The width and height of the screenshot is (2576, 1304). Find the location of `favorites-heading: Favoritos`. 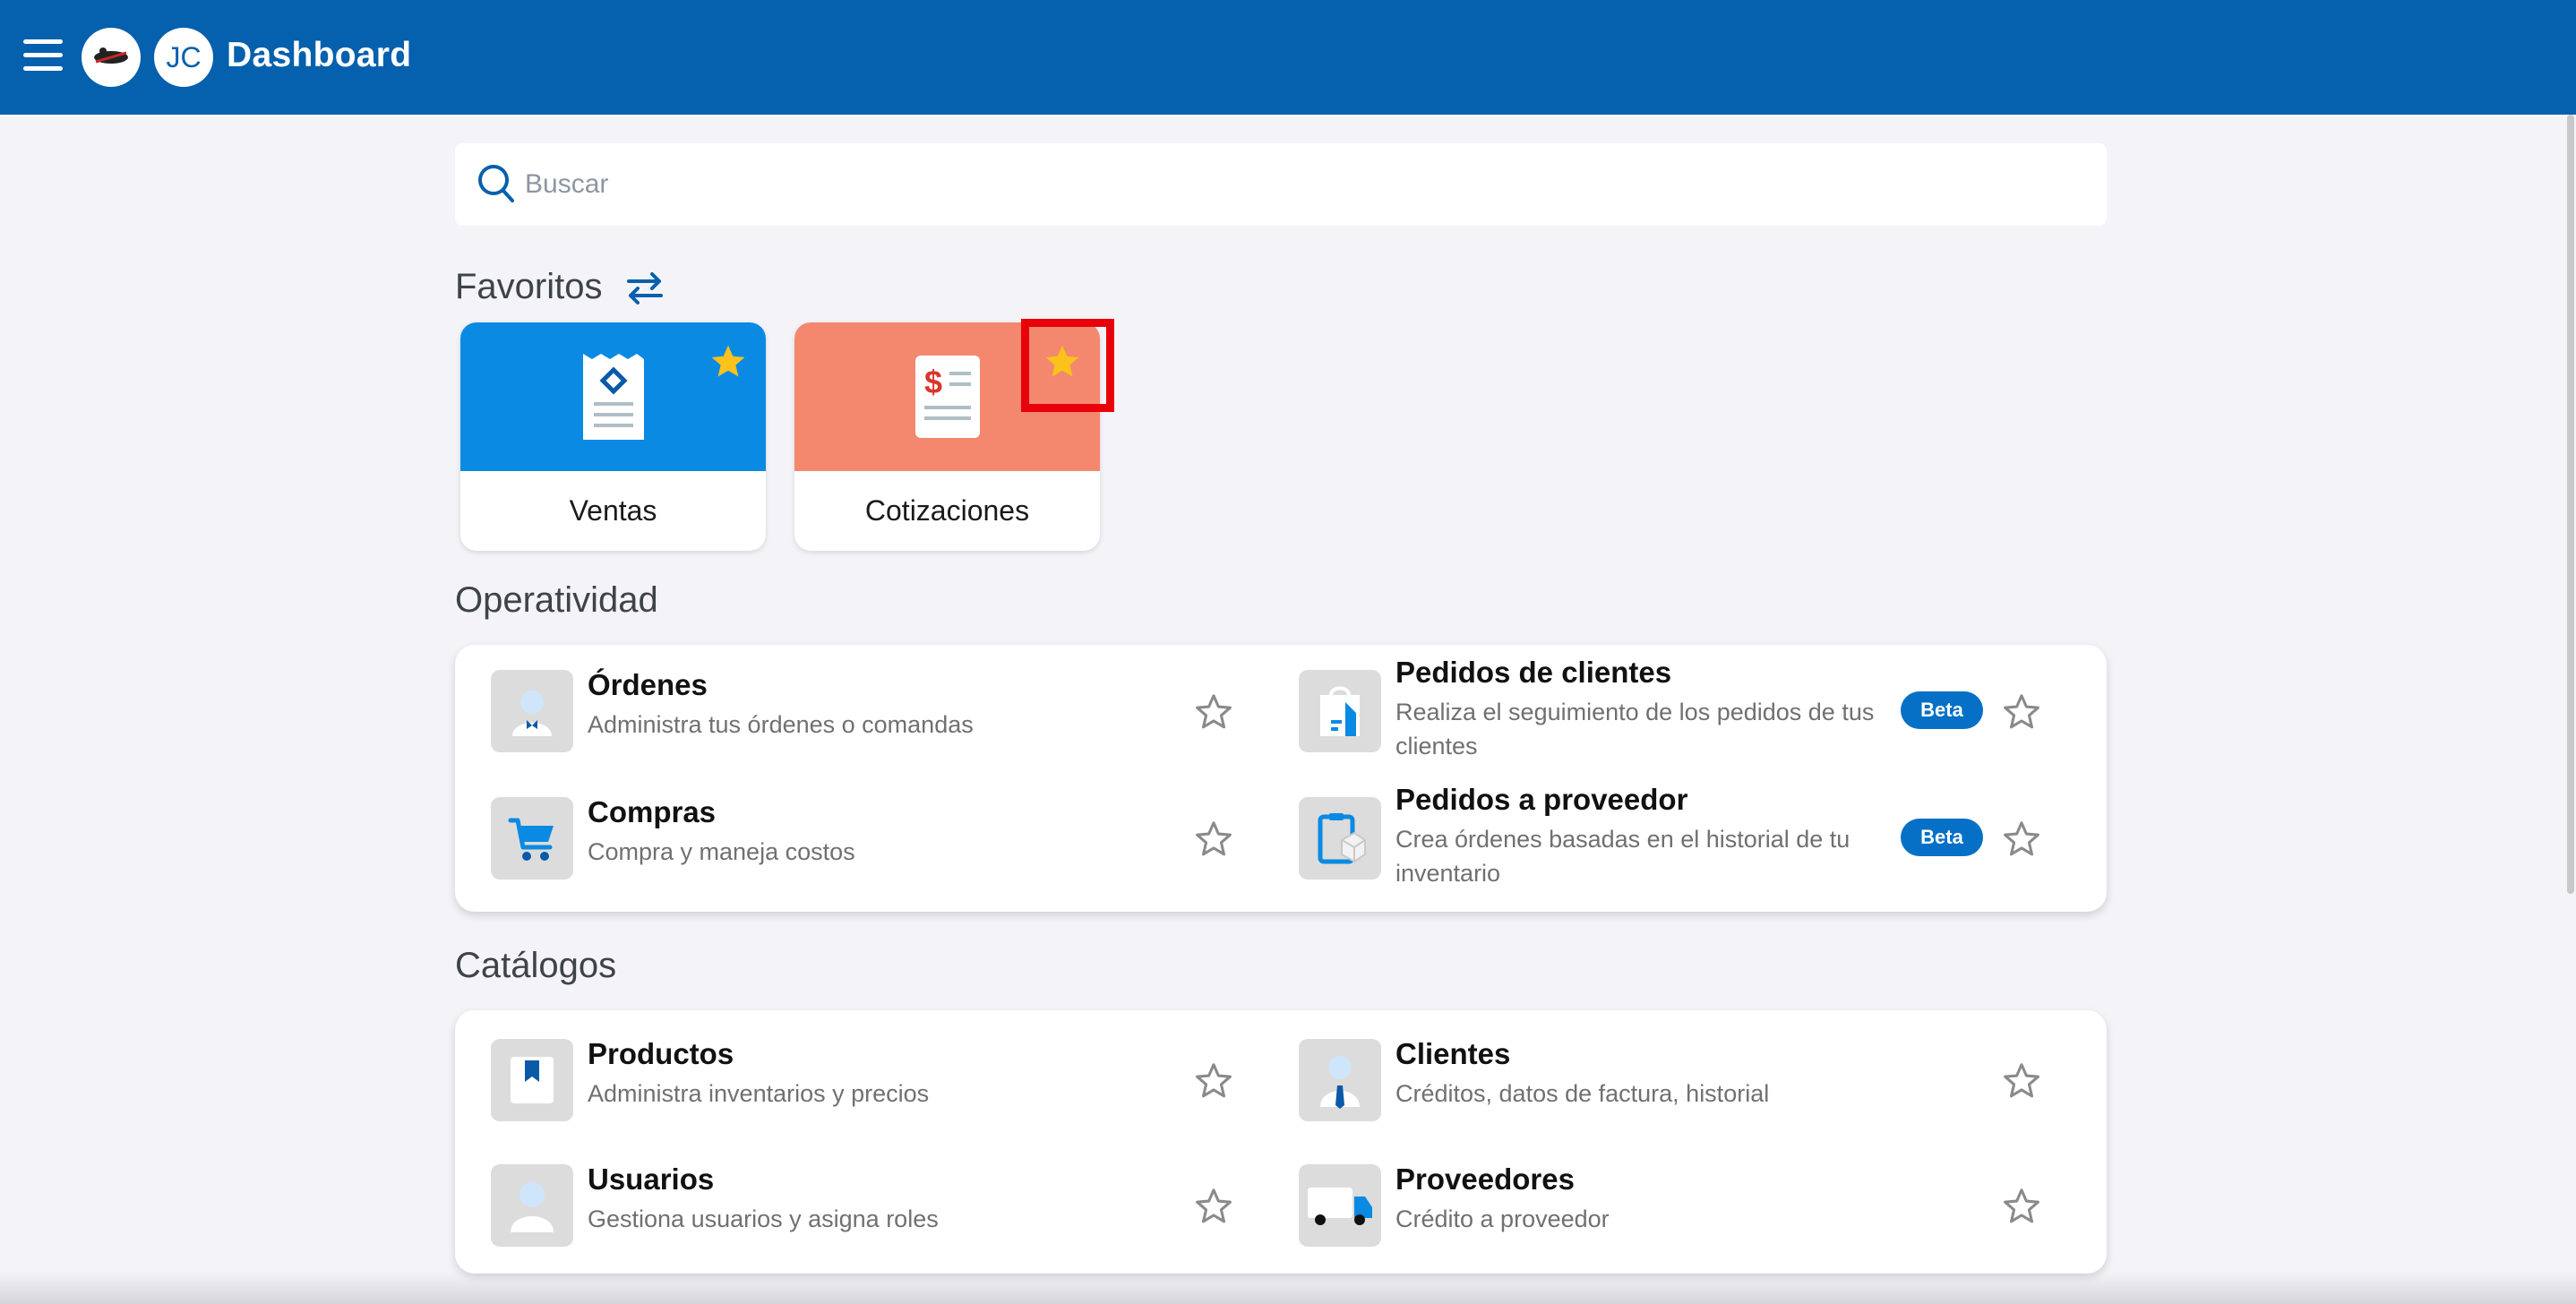

favorites-heading: Favoritos is located at coordinates (529, 286).